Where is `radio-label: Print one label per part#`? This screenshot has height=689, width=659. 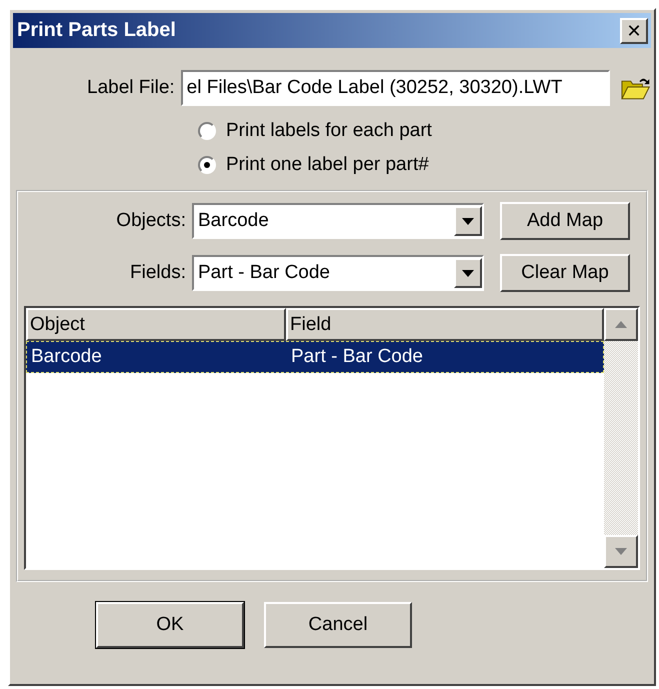 radio-label: Print one label per part# is located at coordinates (327, 165).